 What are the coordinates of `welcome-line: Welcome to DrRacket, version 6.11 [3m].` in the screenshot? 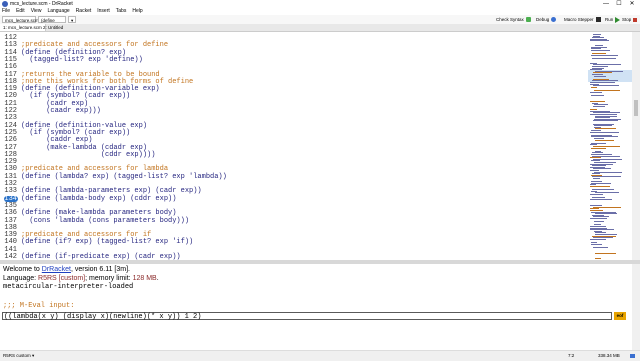 It's located at (66, 269).